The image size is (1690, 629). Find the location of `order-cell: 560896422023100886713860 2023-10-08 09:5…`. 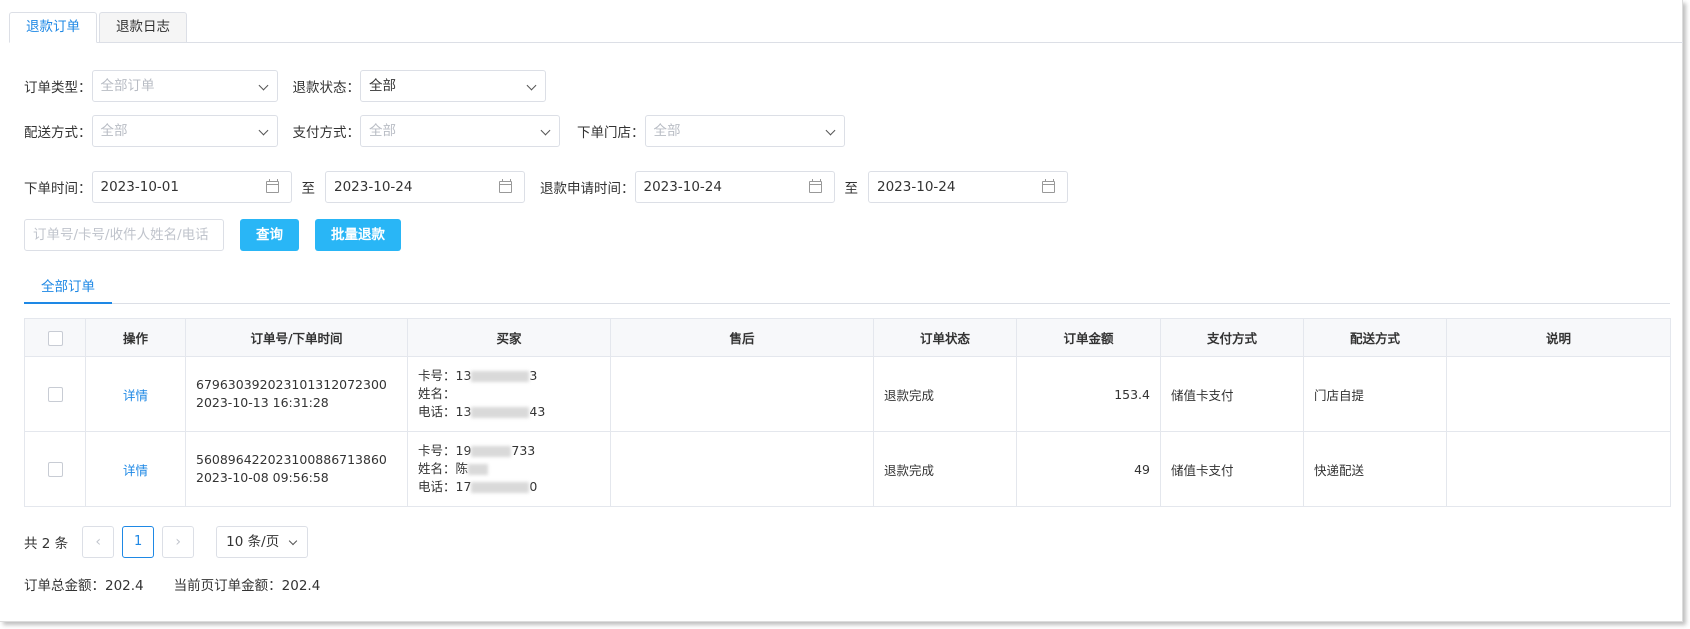

order-cell: 560896422023100886713860 2023-10-08 09:5… is located at coordinates (296, 469).